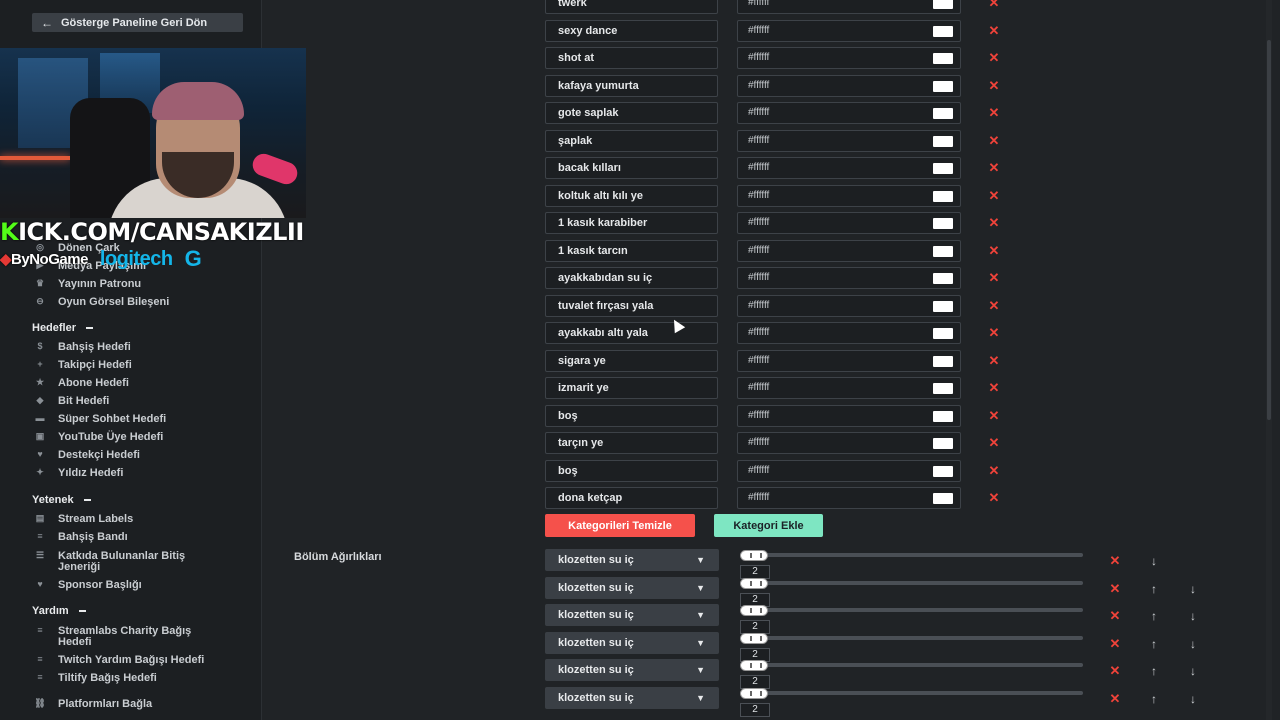 Image resolution: width=1280 pixels, height=720 pixels. What do you see at coordinates (620, 525) in the screenshot?
I see `clear-categories-button: Kategorileri Temizle` at bounding box center [620, 525].